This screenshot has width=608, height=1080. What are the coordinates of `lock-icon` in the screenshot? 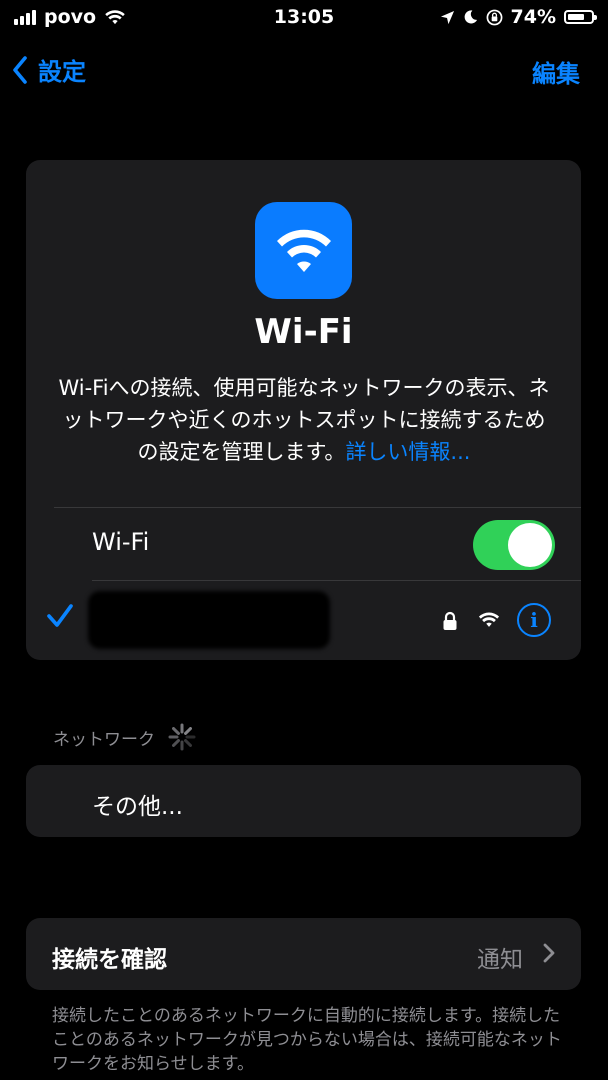 It's located at (450, 620).